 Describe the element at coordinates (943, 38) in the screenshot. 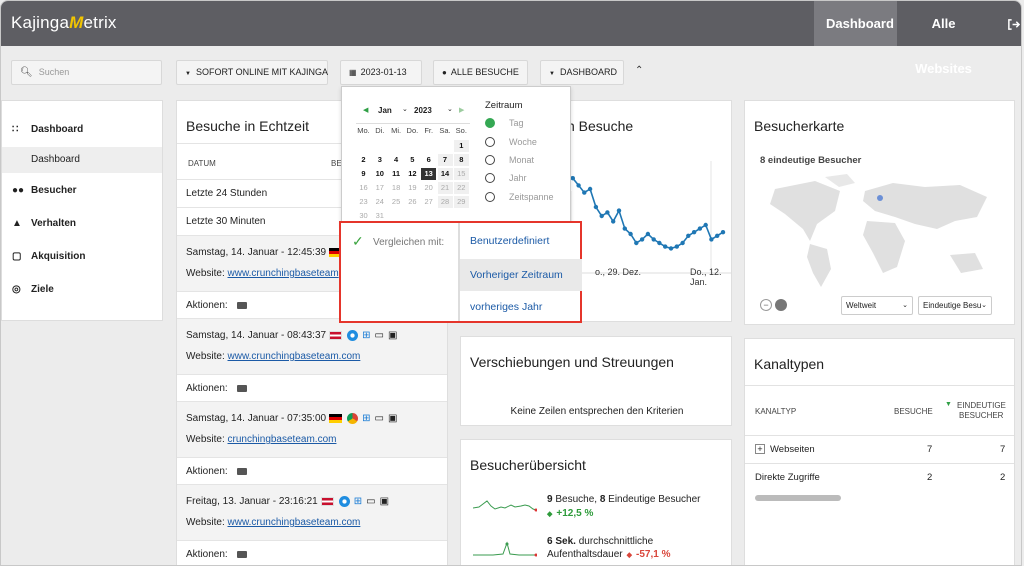

I see `nav-all-websites: Alle Websites` at that location.